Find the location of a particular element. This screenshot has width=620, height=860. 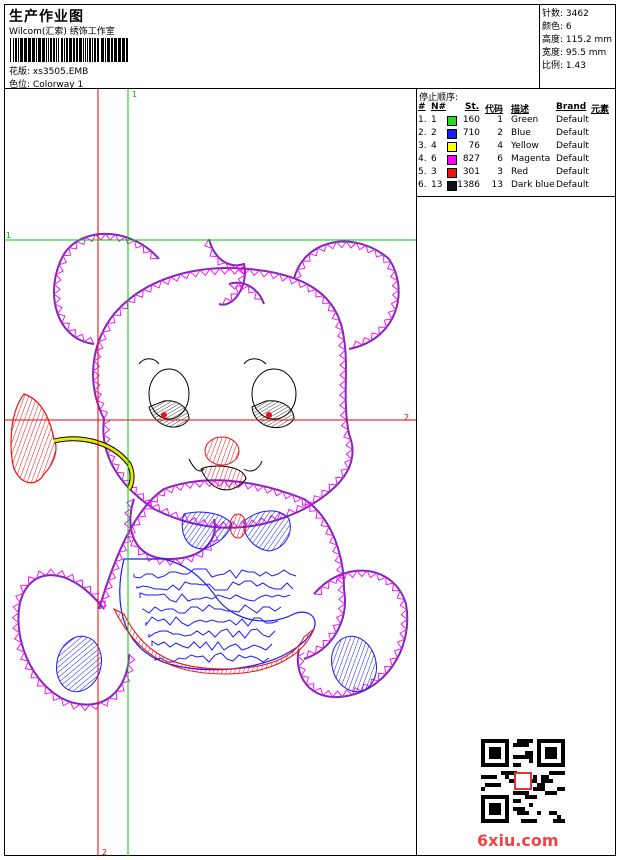

row-index: 5. is located at coordinates (422, 172).